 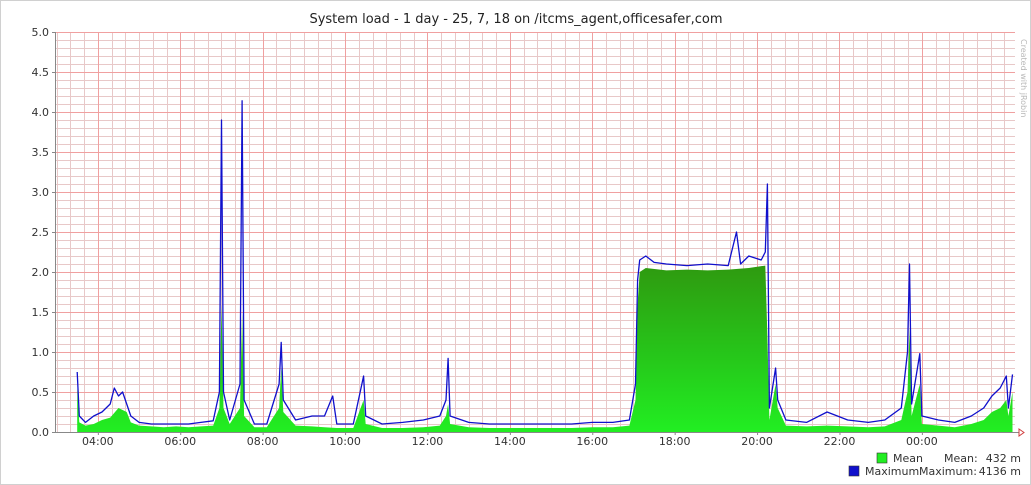 What do you see at coordinates (41, 152) in the screenshot?
I see `y-tick-label: 3.5` at bounding box center [41, 152].